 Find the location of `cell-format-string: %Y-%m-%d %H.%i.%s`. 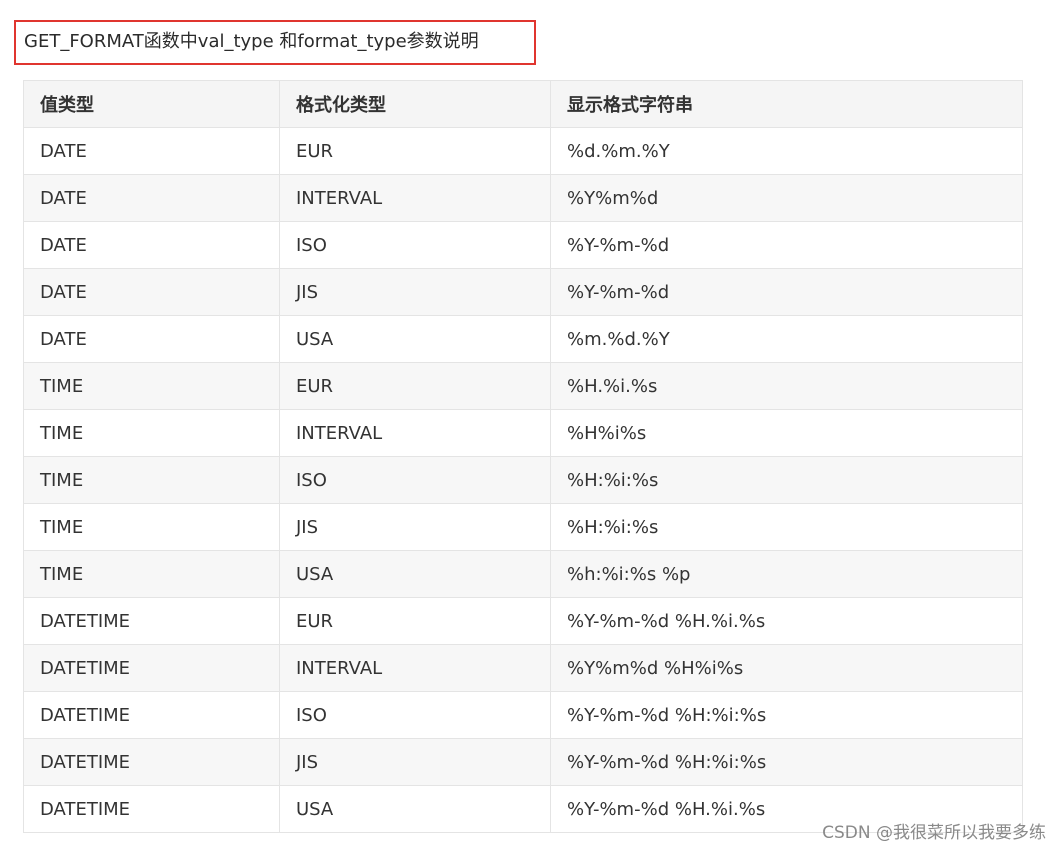

cell-format-string: %Y-%m-%d %H.%i.%s is located at coordinates (786, 621).